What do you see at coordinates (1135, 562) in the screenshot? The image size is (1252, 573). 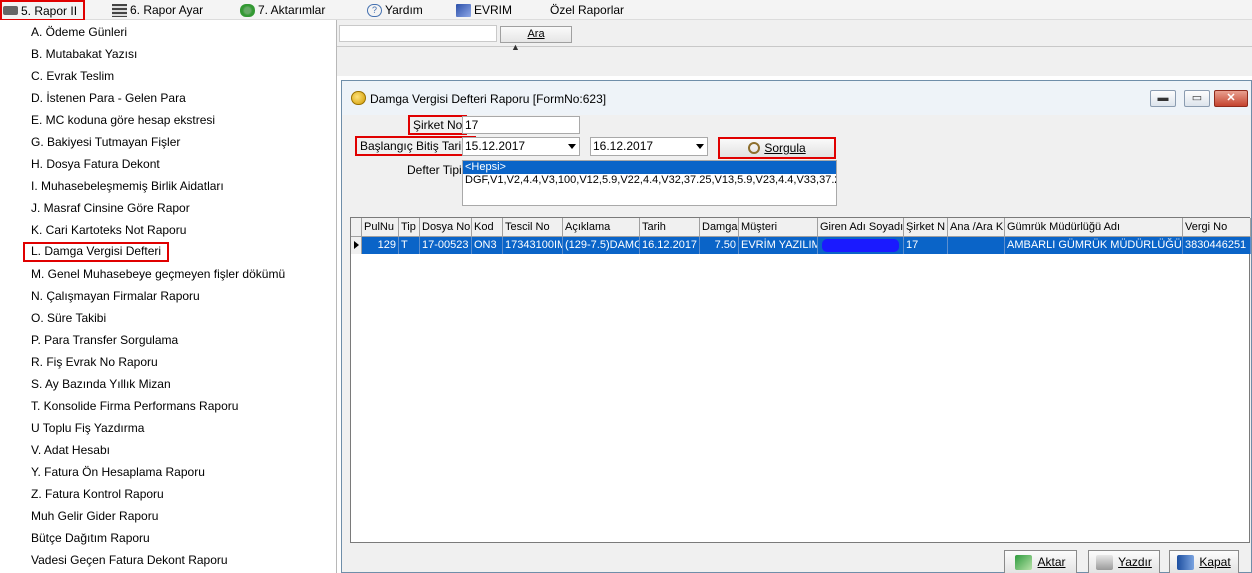 I see `yazdir-label: Yazdır` at bounding box center [1135, 562].